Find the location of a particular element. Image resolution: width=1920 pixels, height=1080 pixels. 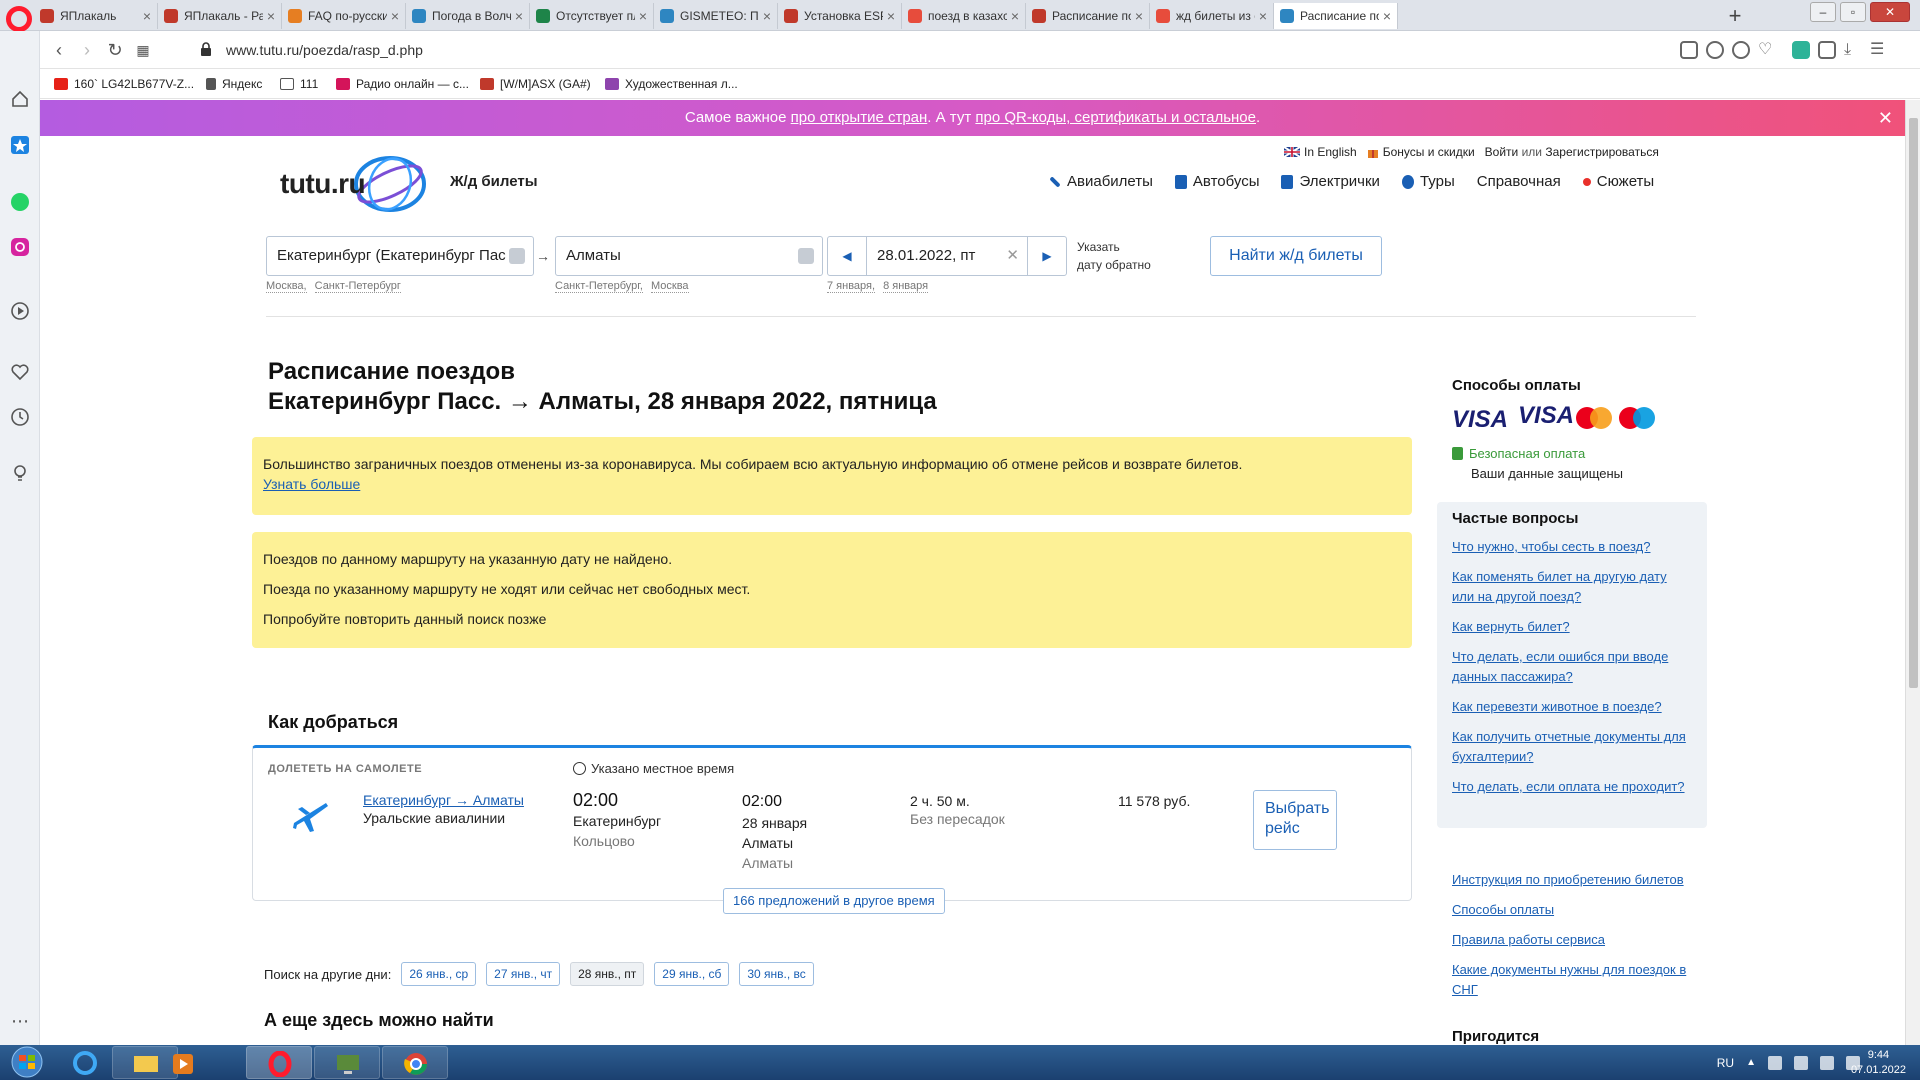

english-link: In English is located at coordinates (1320, 152).